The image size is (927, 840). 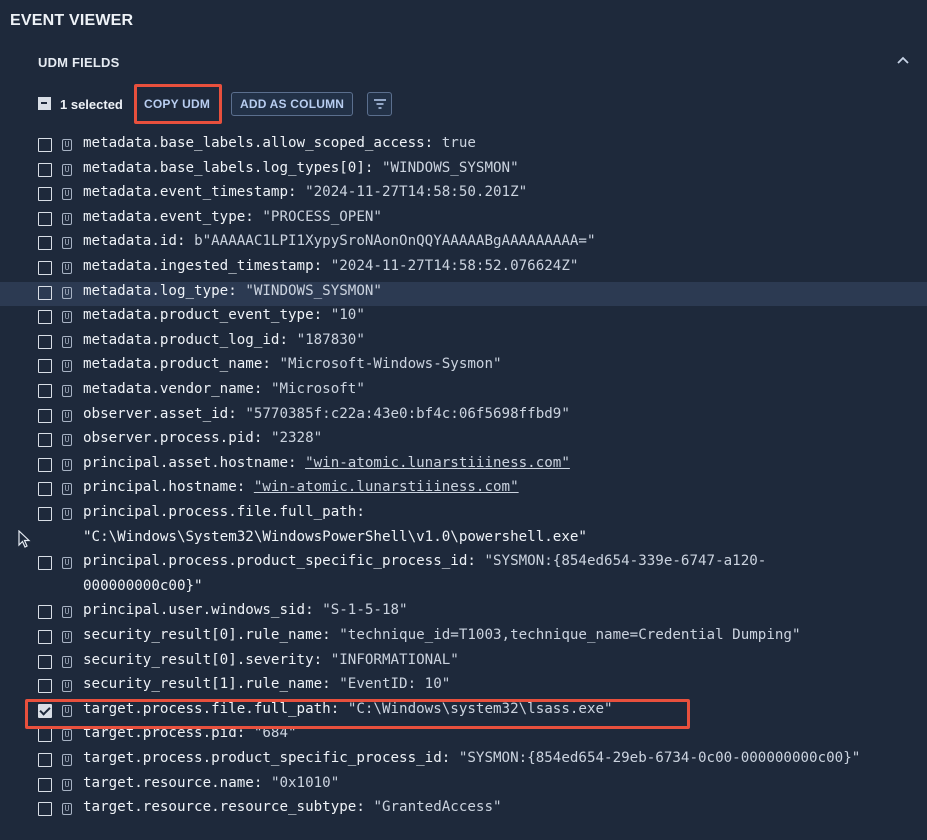 I want to click on add-as-column-button: ADD AS COLUMN, so click(x=292, y=104).